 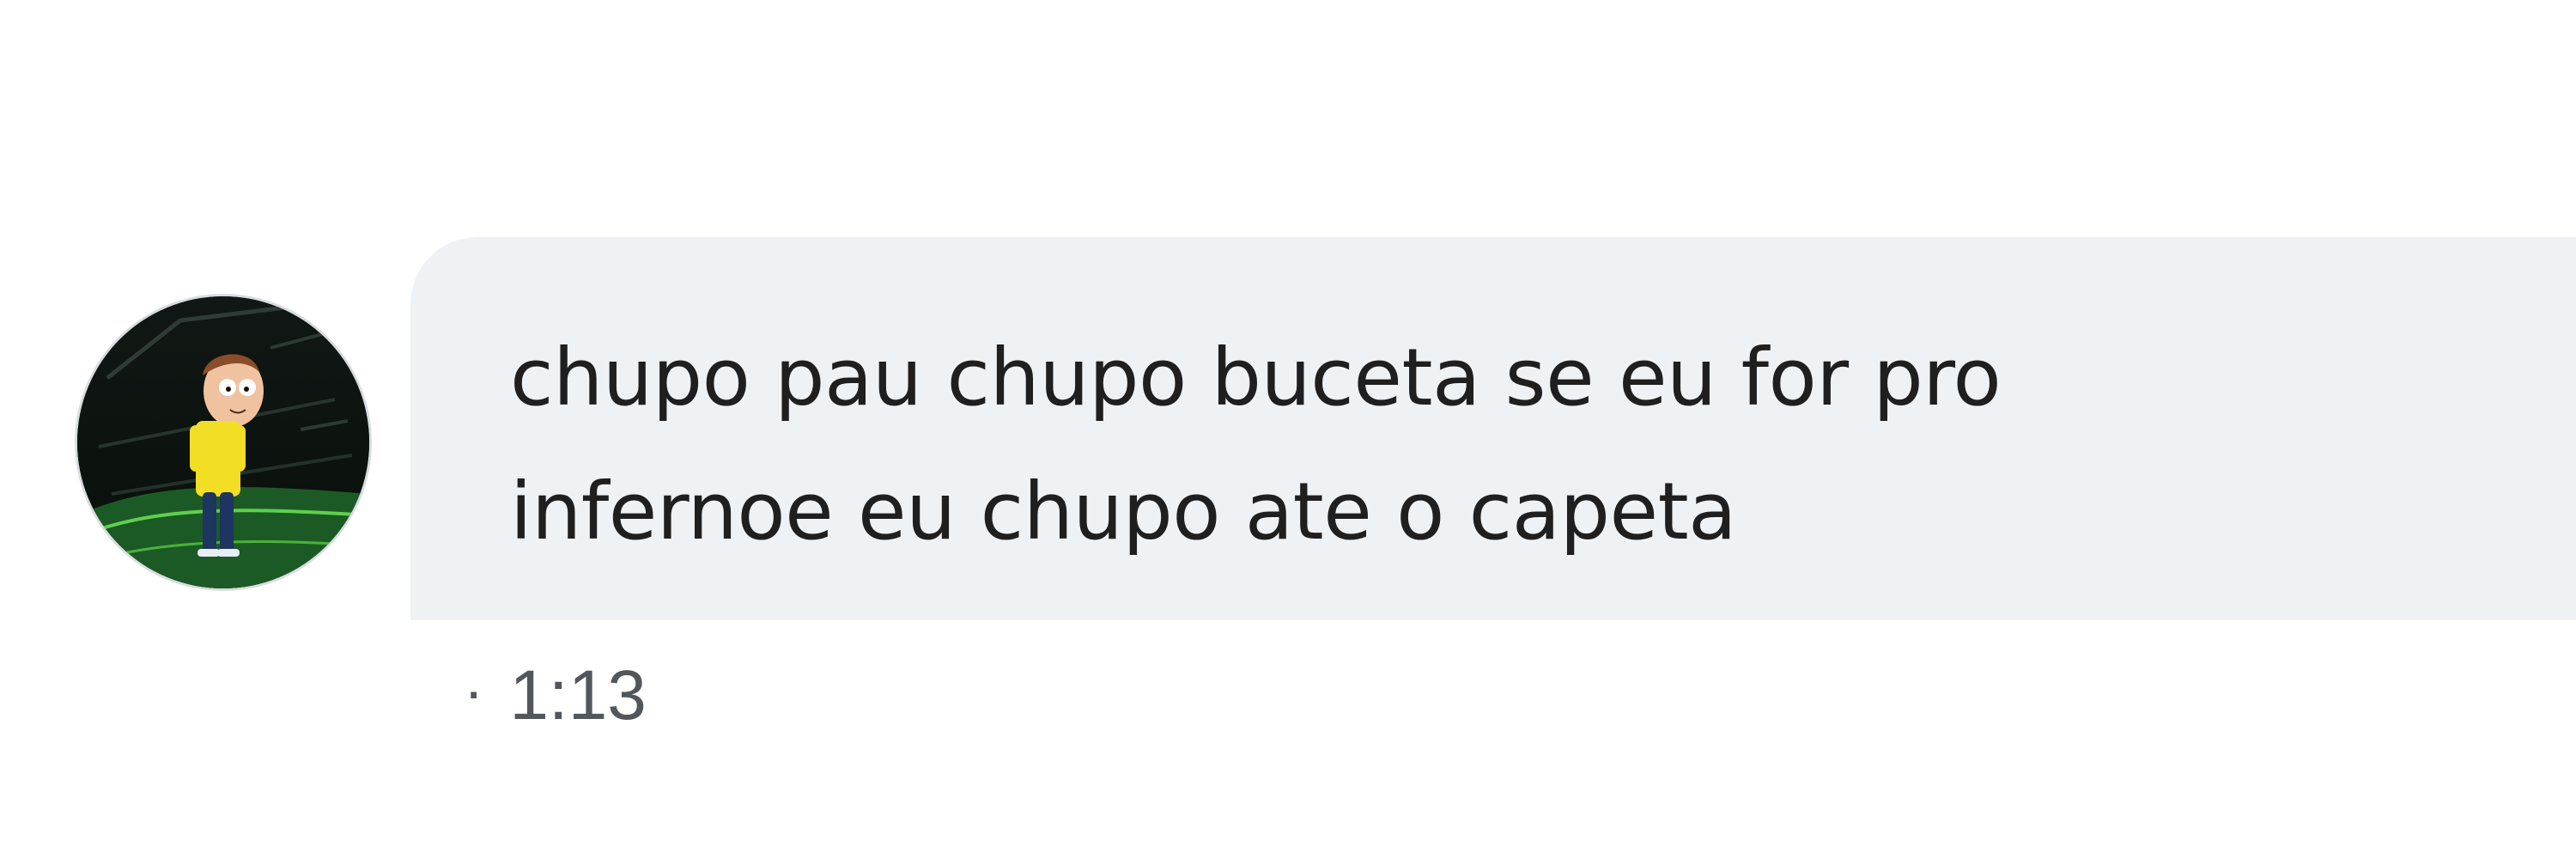 I want to click on message-meta: · 1:13, so click(x=555, y=696).